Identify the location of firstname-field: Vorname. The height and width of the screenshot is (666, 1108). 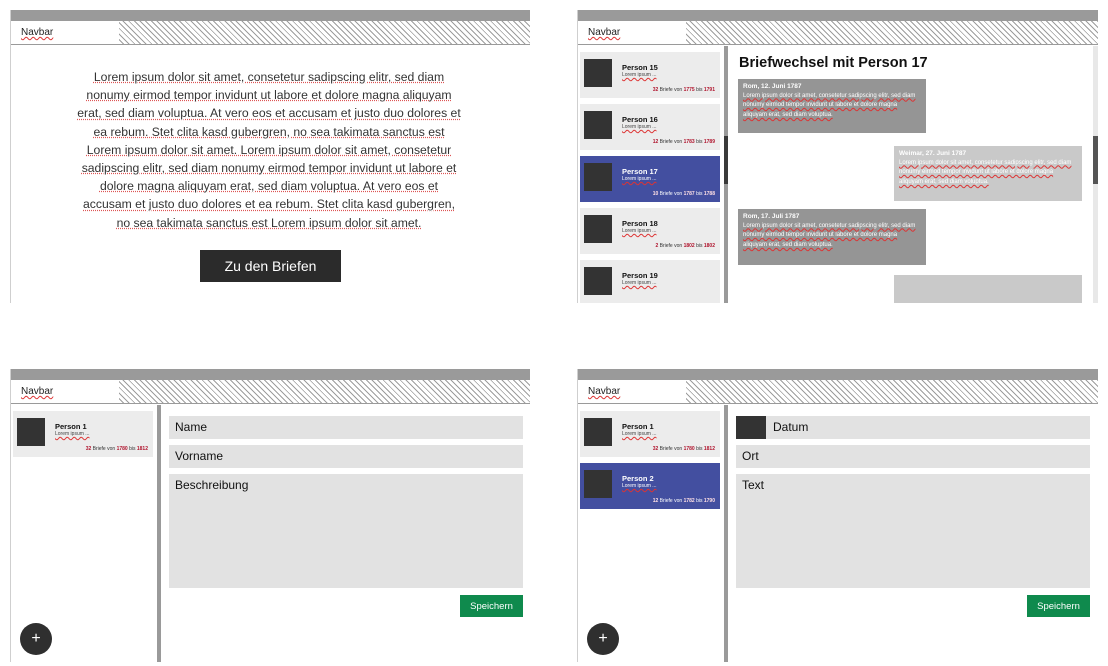
(346, 456).